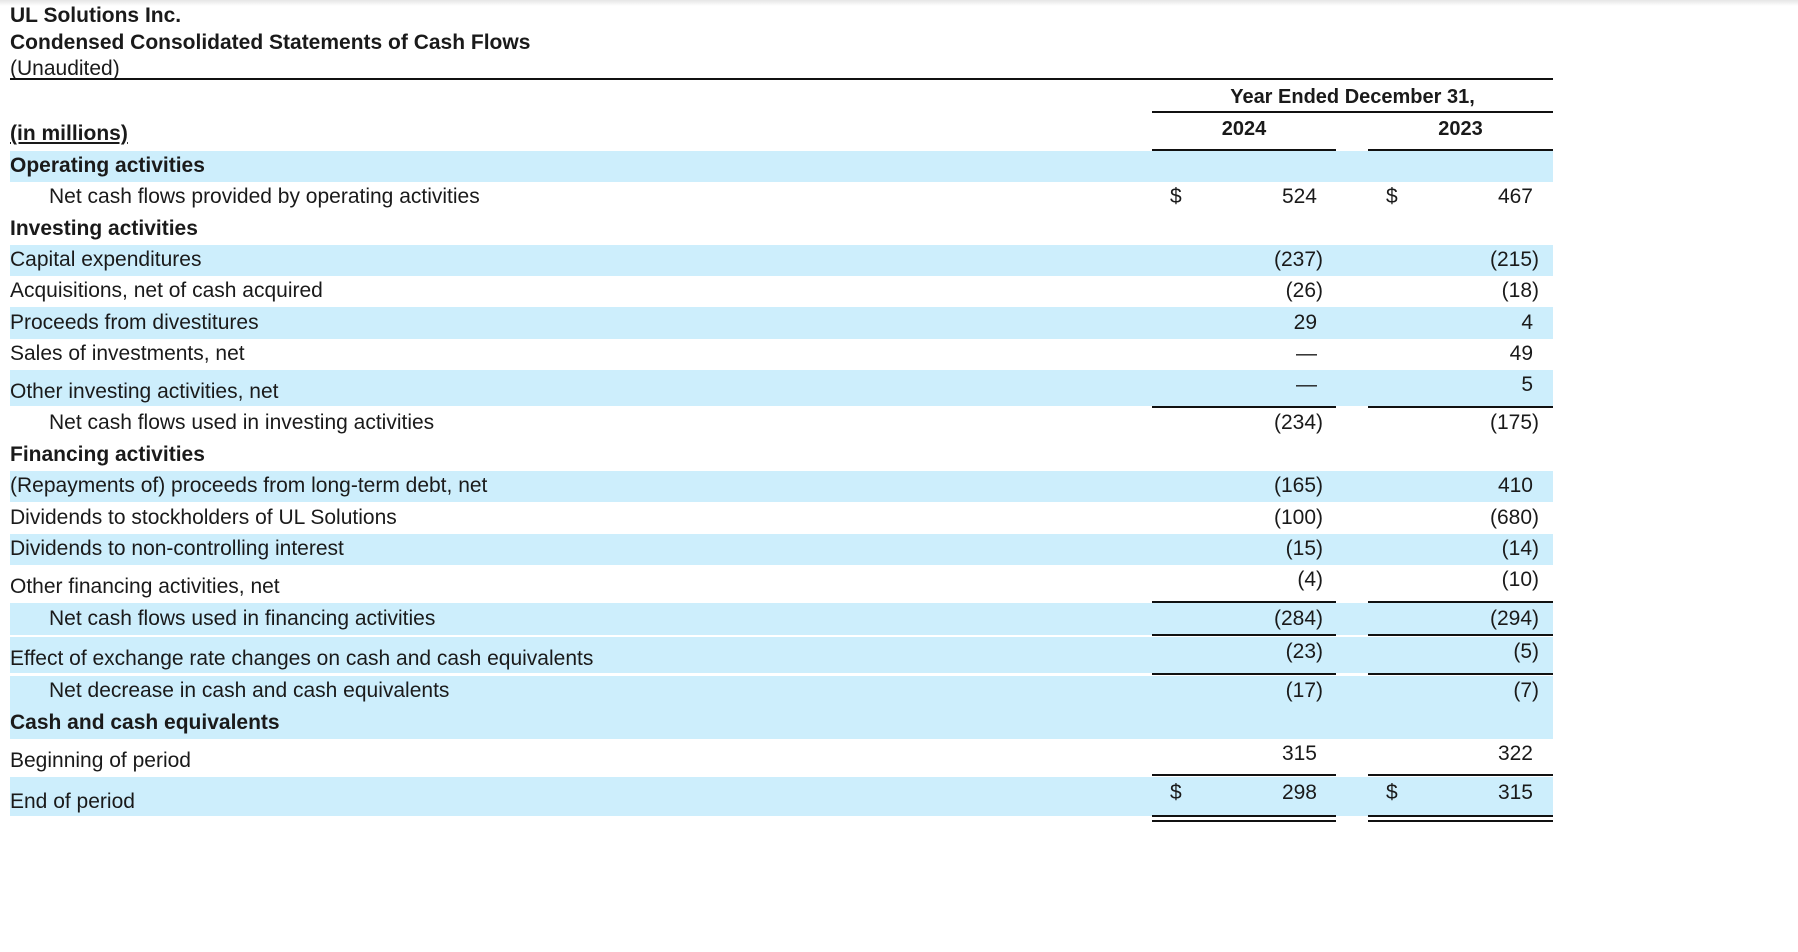  What do you see at coordinates (1298, 618) in the screenshot?
I see `value-2024: (284)` at bounding box center [1298, 618].